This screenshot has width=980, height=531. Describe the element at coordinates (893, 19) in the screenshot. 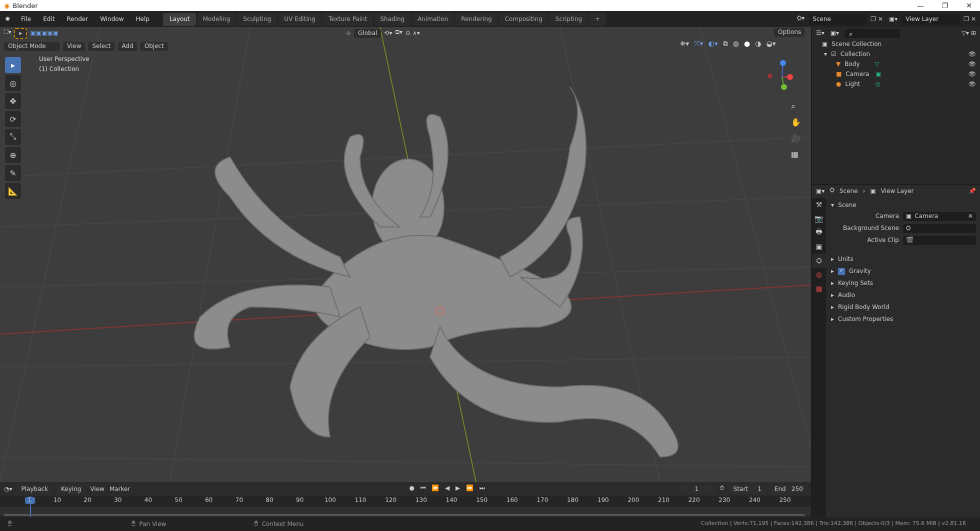

I see `view-layer-icon: ▣▾` at that location.